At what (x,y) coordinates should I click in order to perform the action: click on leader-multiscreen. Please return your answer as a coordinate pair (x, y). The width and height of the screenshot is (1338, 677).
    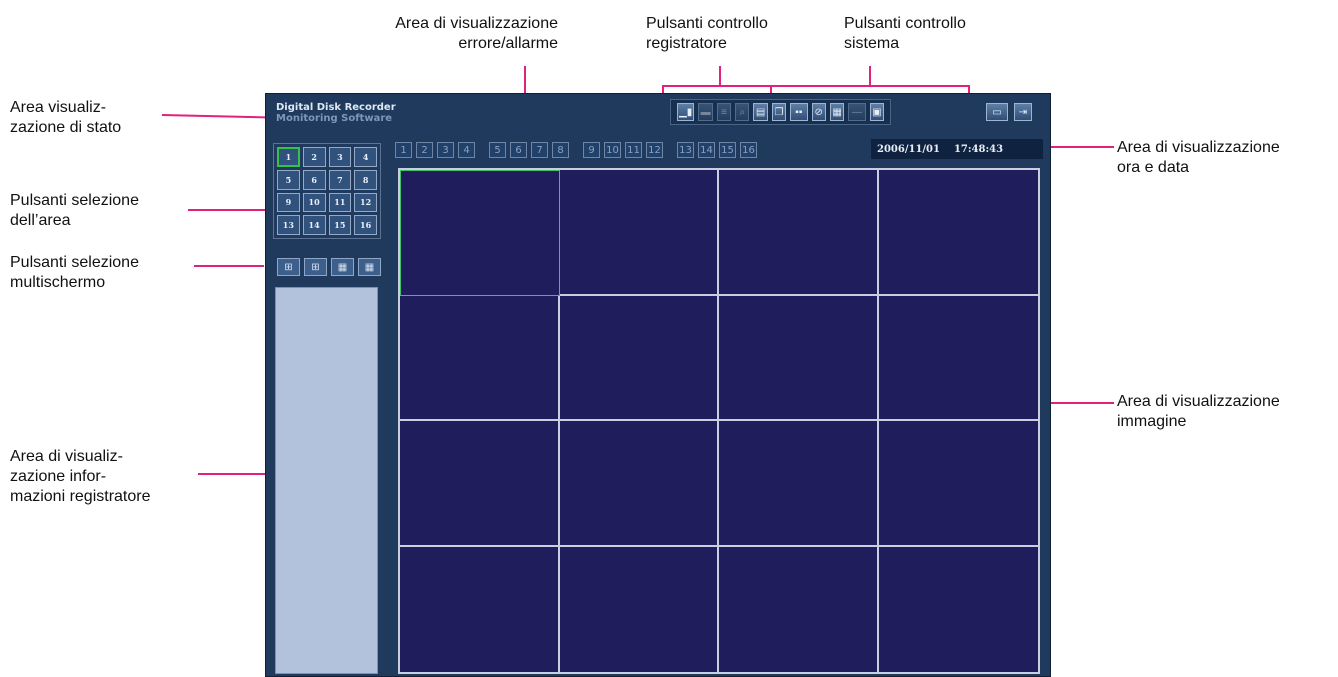
    Looking at the image, I should click on (229, 266).